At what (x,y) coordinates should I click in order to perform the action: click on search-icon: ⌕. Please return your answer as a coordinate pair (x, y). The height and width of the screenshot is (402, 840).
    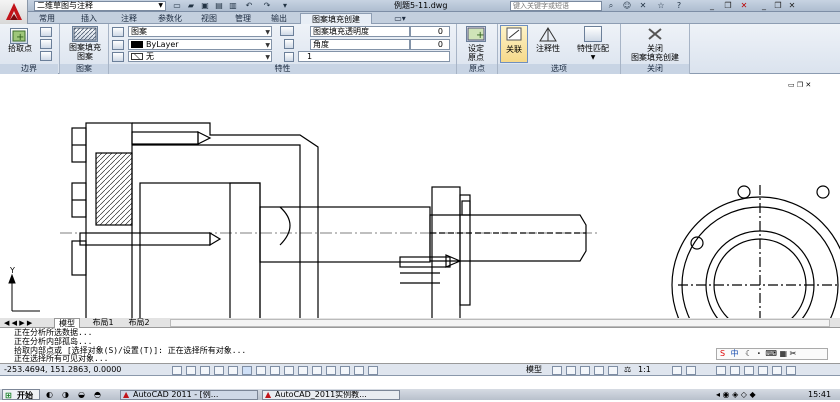
    Looking at the image, I should click on (611, 5).